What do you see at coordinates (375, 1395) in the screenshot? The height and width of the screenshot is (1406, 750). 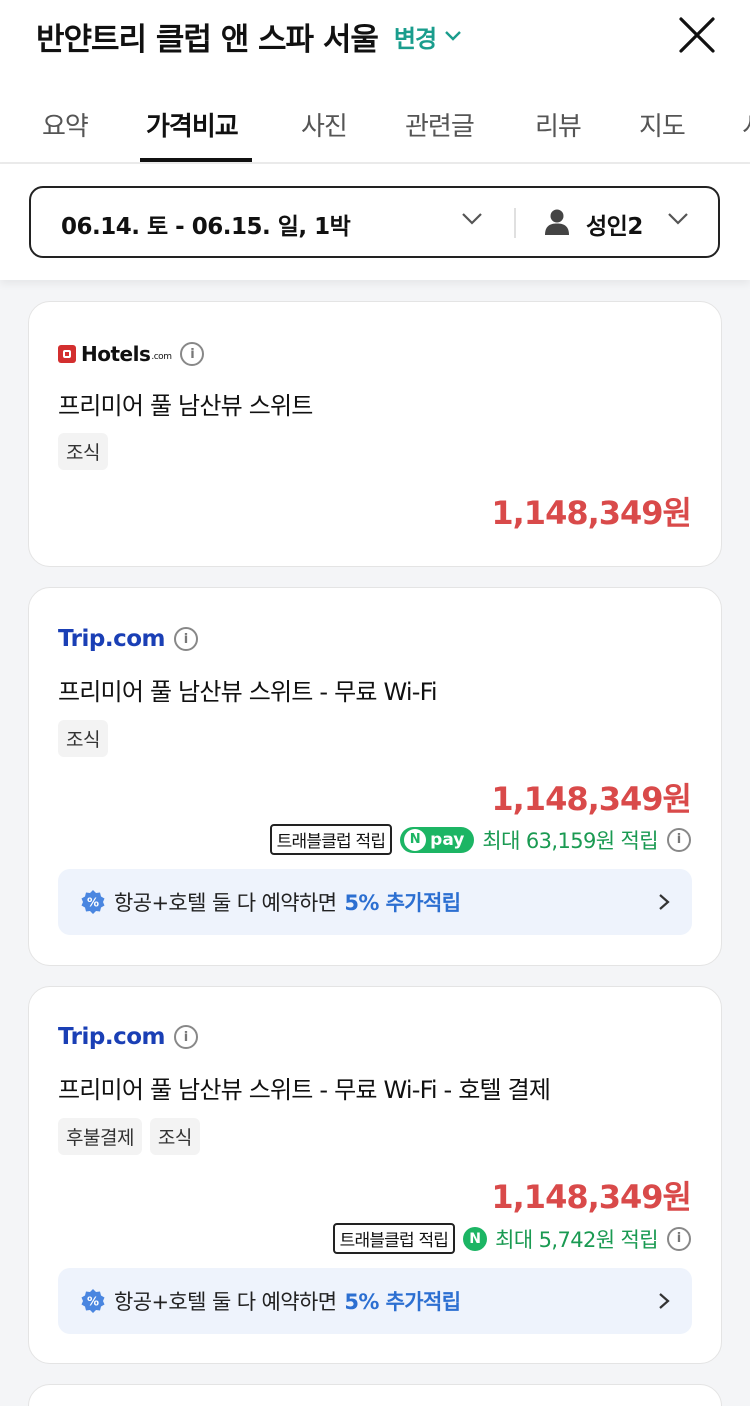 I see `offer-card` at bounding box center [375, 1395].